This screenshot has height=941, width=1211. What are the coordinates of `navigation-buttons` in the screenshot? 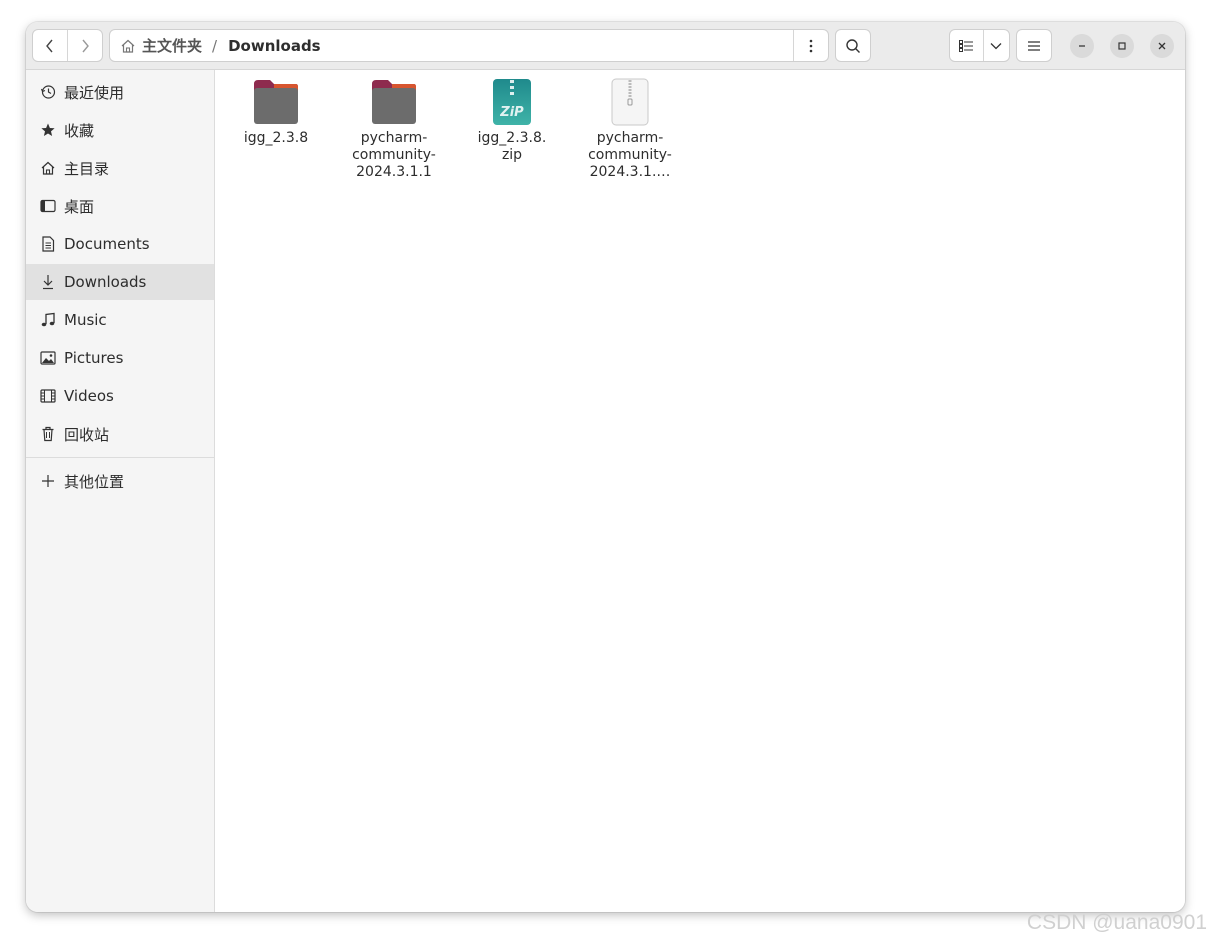 It's located at (67, 45).